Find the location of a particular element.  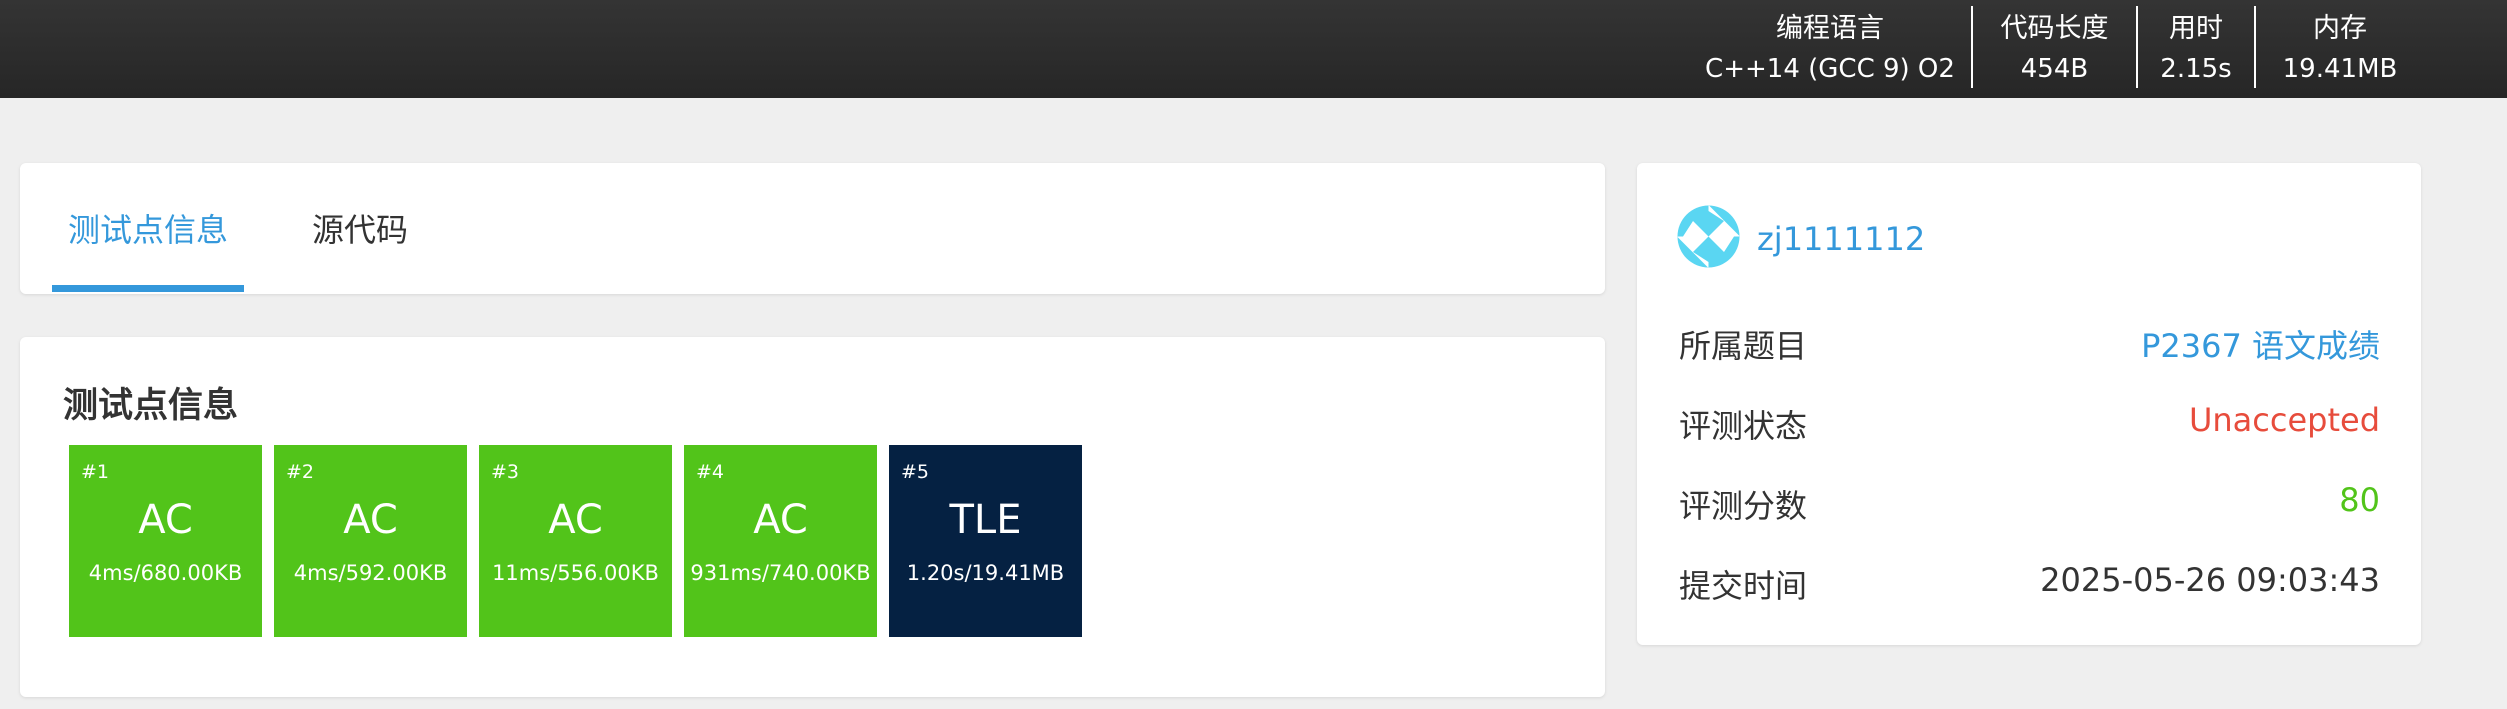

submit-time-value: 2025-05-26 09:03:43 is located at coordinates (2210, 580).